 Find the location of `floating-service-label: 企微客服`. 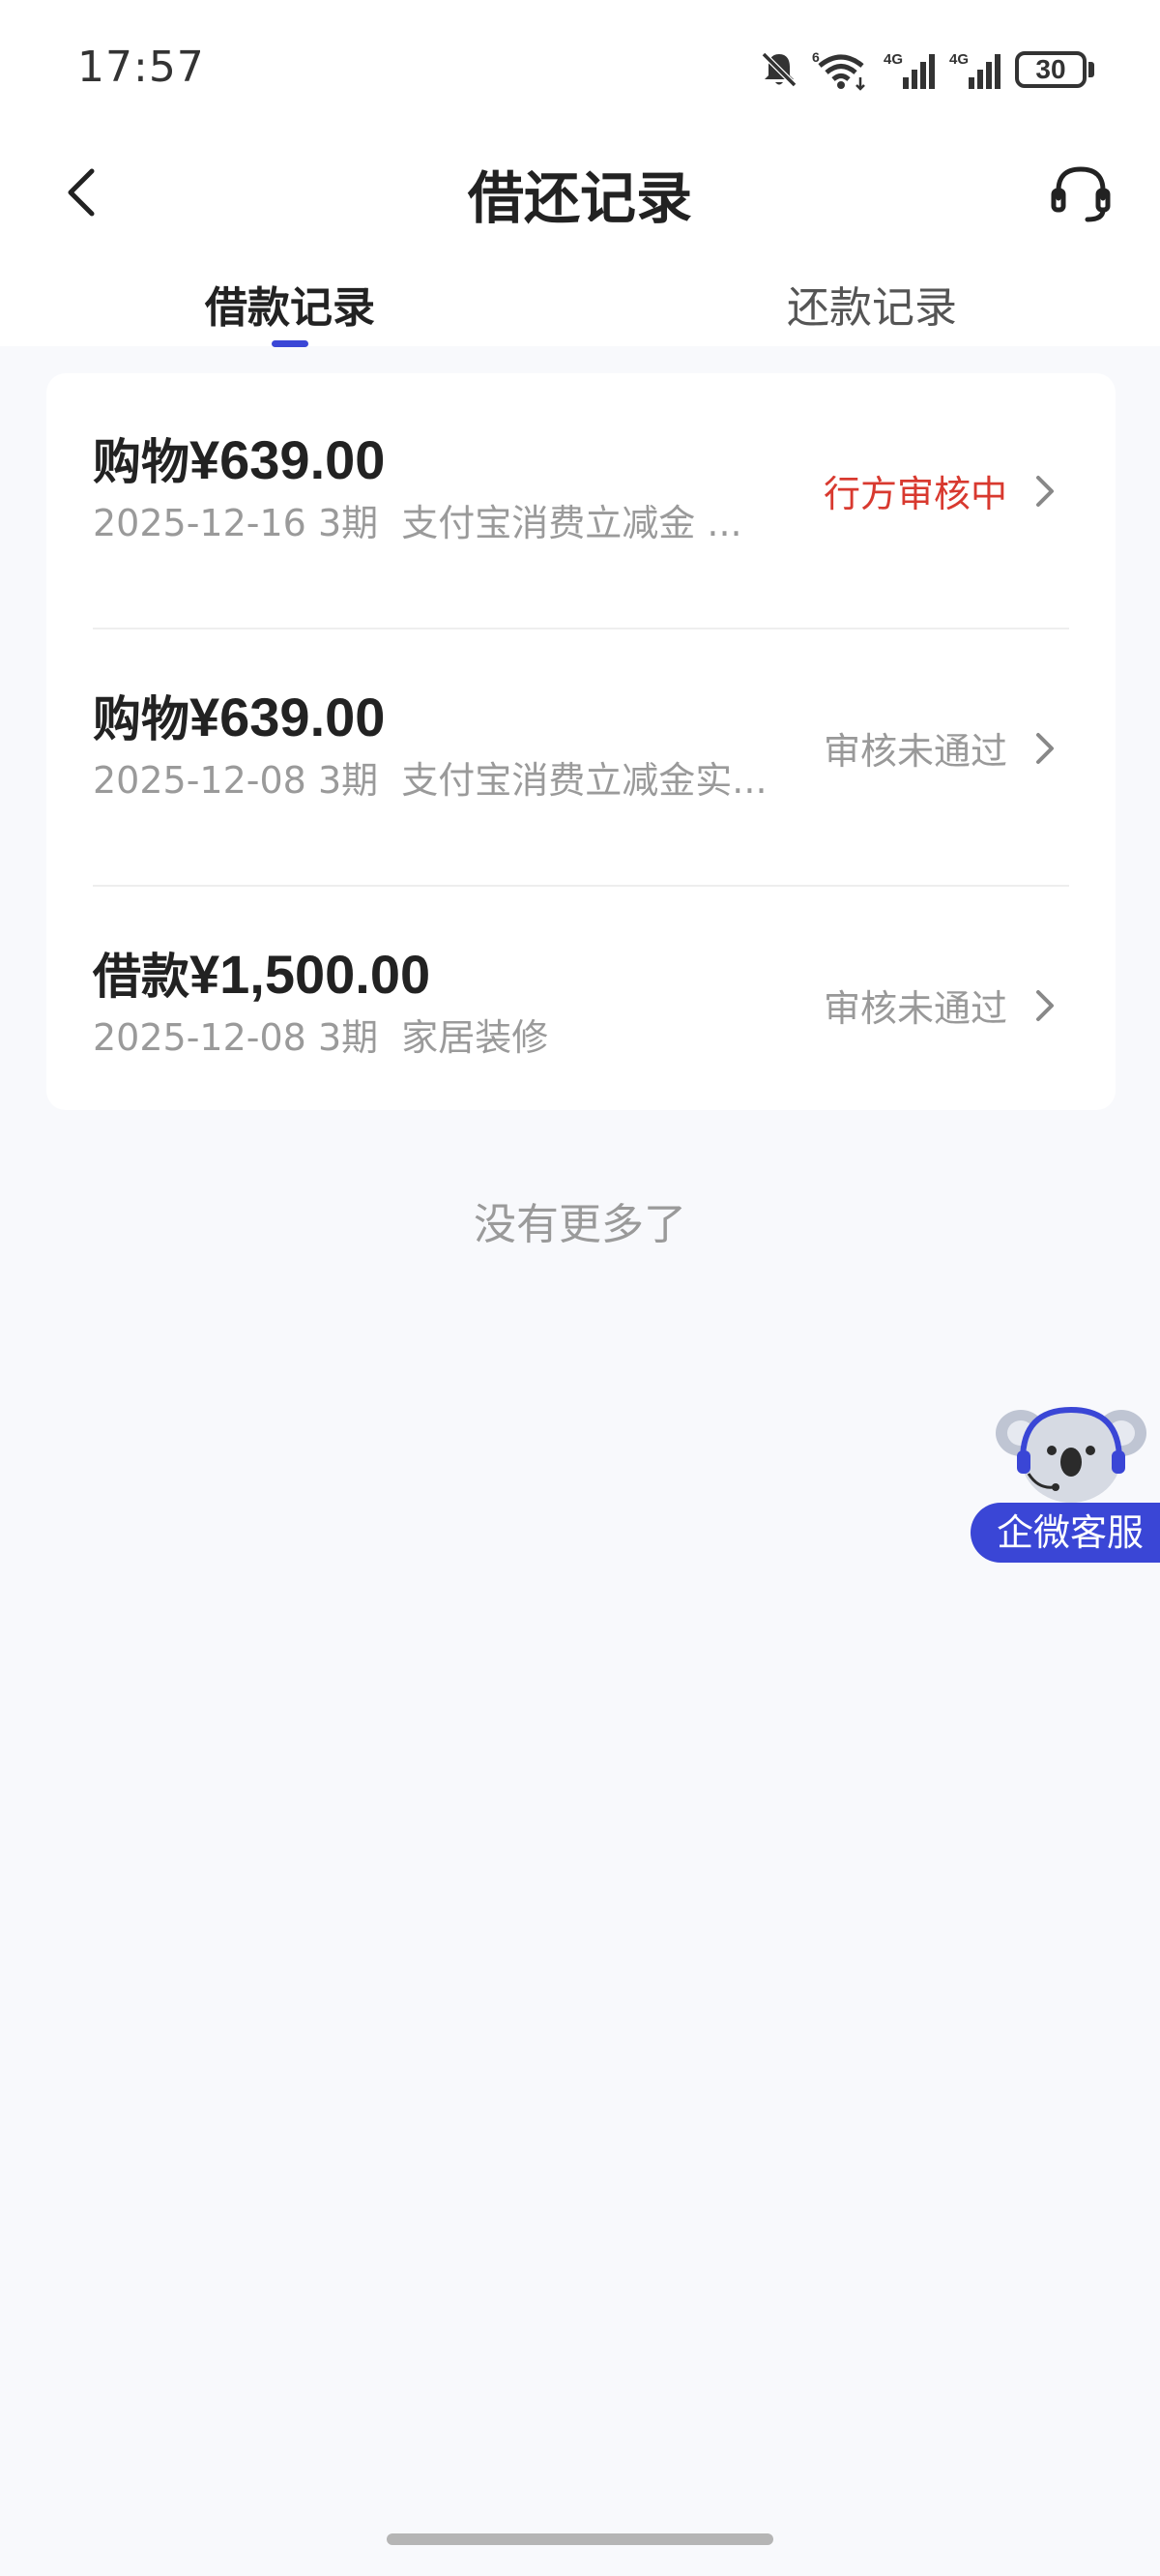

floating-service-label: 企微客服 is located at coordinates (1065, 1533).